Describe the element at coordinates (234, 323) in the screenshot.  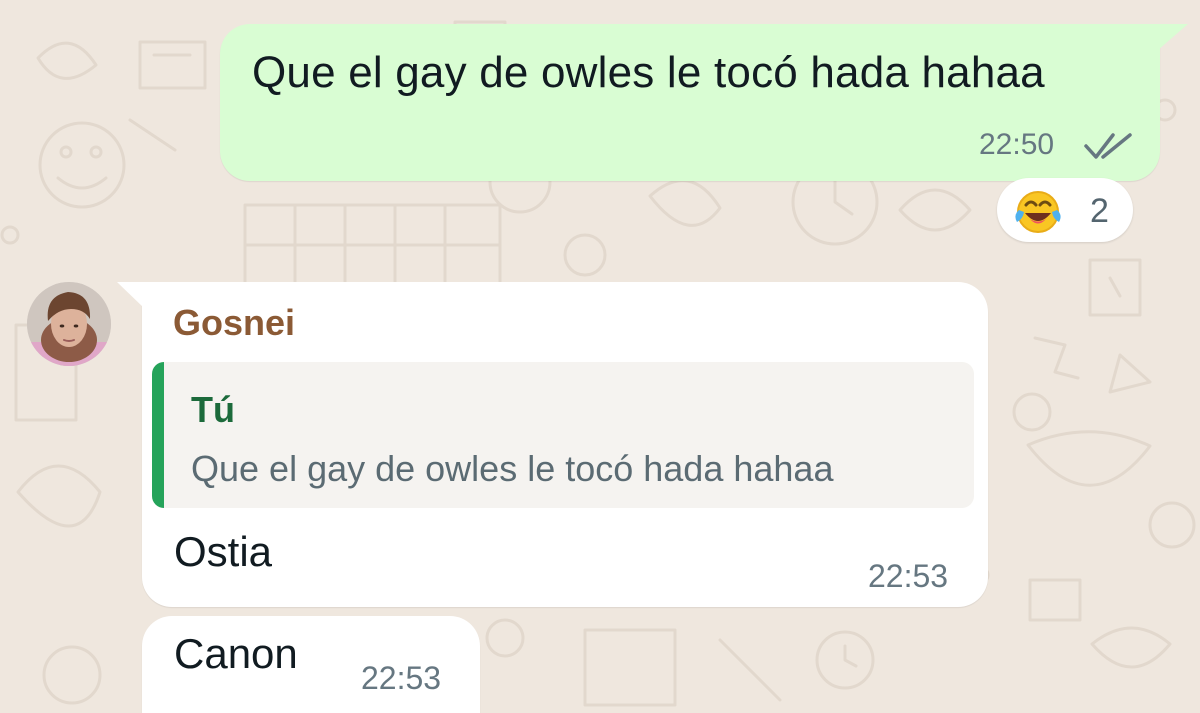
I see `sender-name: Gosnei` at that location.